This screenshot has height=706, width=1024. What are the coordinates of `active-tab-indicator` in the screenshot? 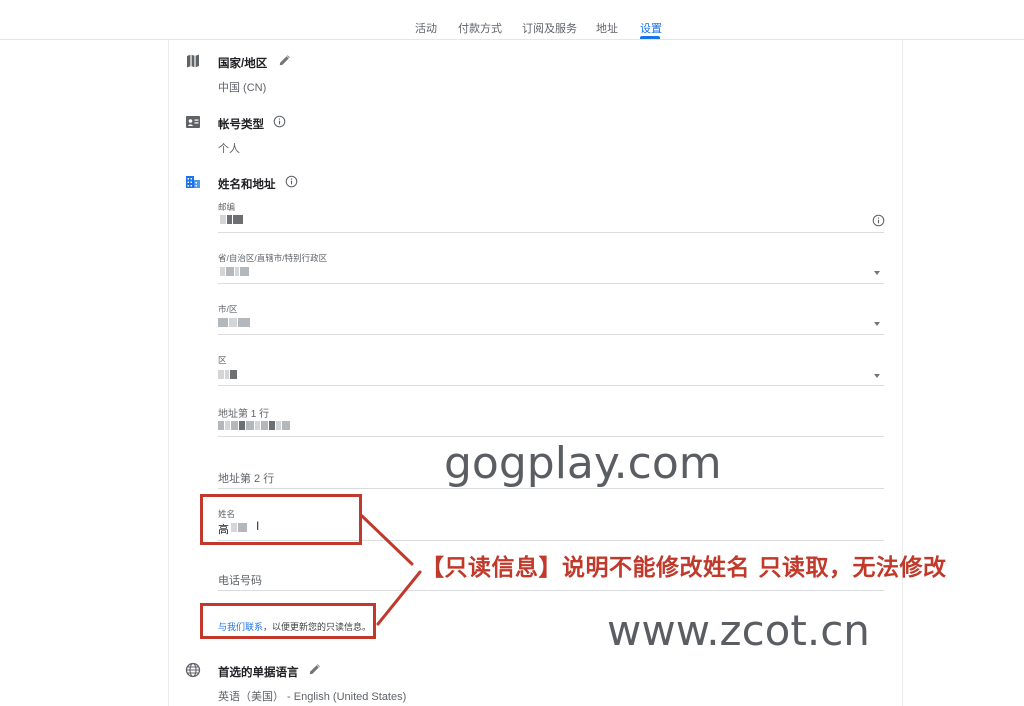 It's located at (650, 37).